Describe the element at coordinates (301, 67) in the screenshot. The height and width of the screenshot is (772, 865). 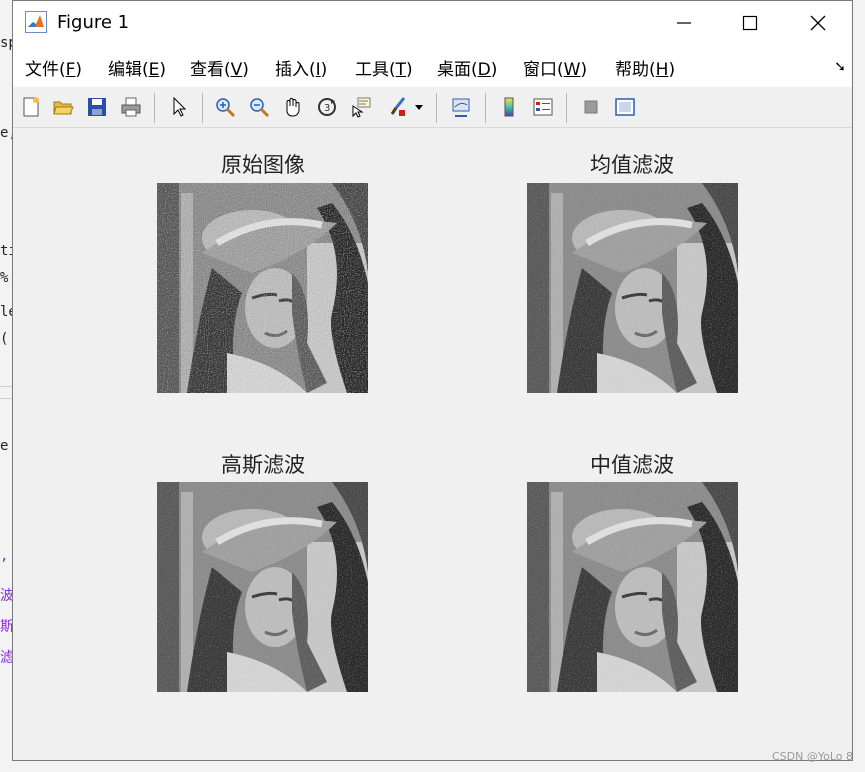
I see `menu-insert: 插入(I)` at that location.